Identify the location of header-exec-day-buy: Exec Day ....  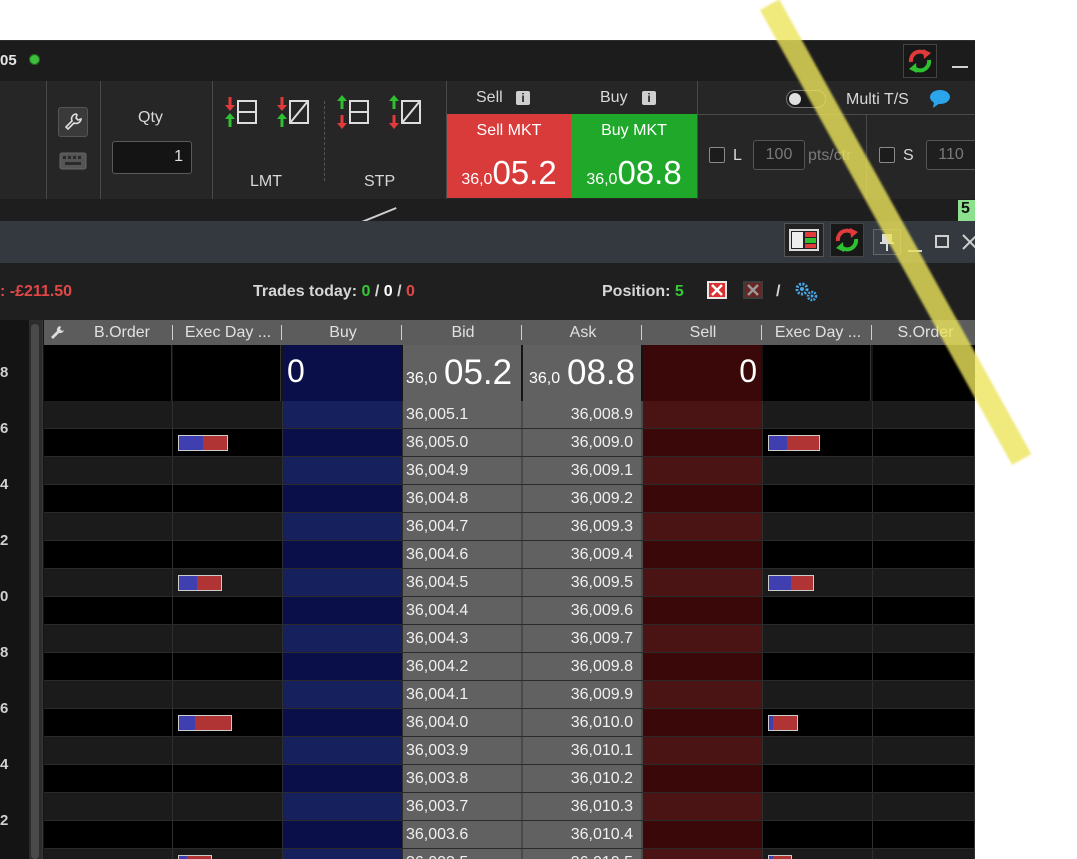
(228, 332).